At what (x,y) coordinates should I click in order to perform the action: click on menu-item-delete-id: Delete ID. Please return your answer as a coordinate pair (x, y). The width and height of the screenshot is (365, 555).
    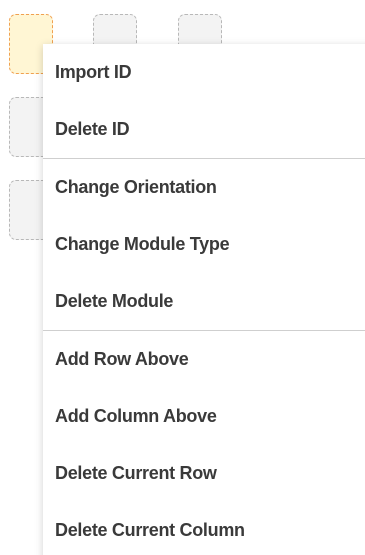
    Looking at the image, I should click on (204, 129).